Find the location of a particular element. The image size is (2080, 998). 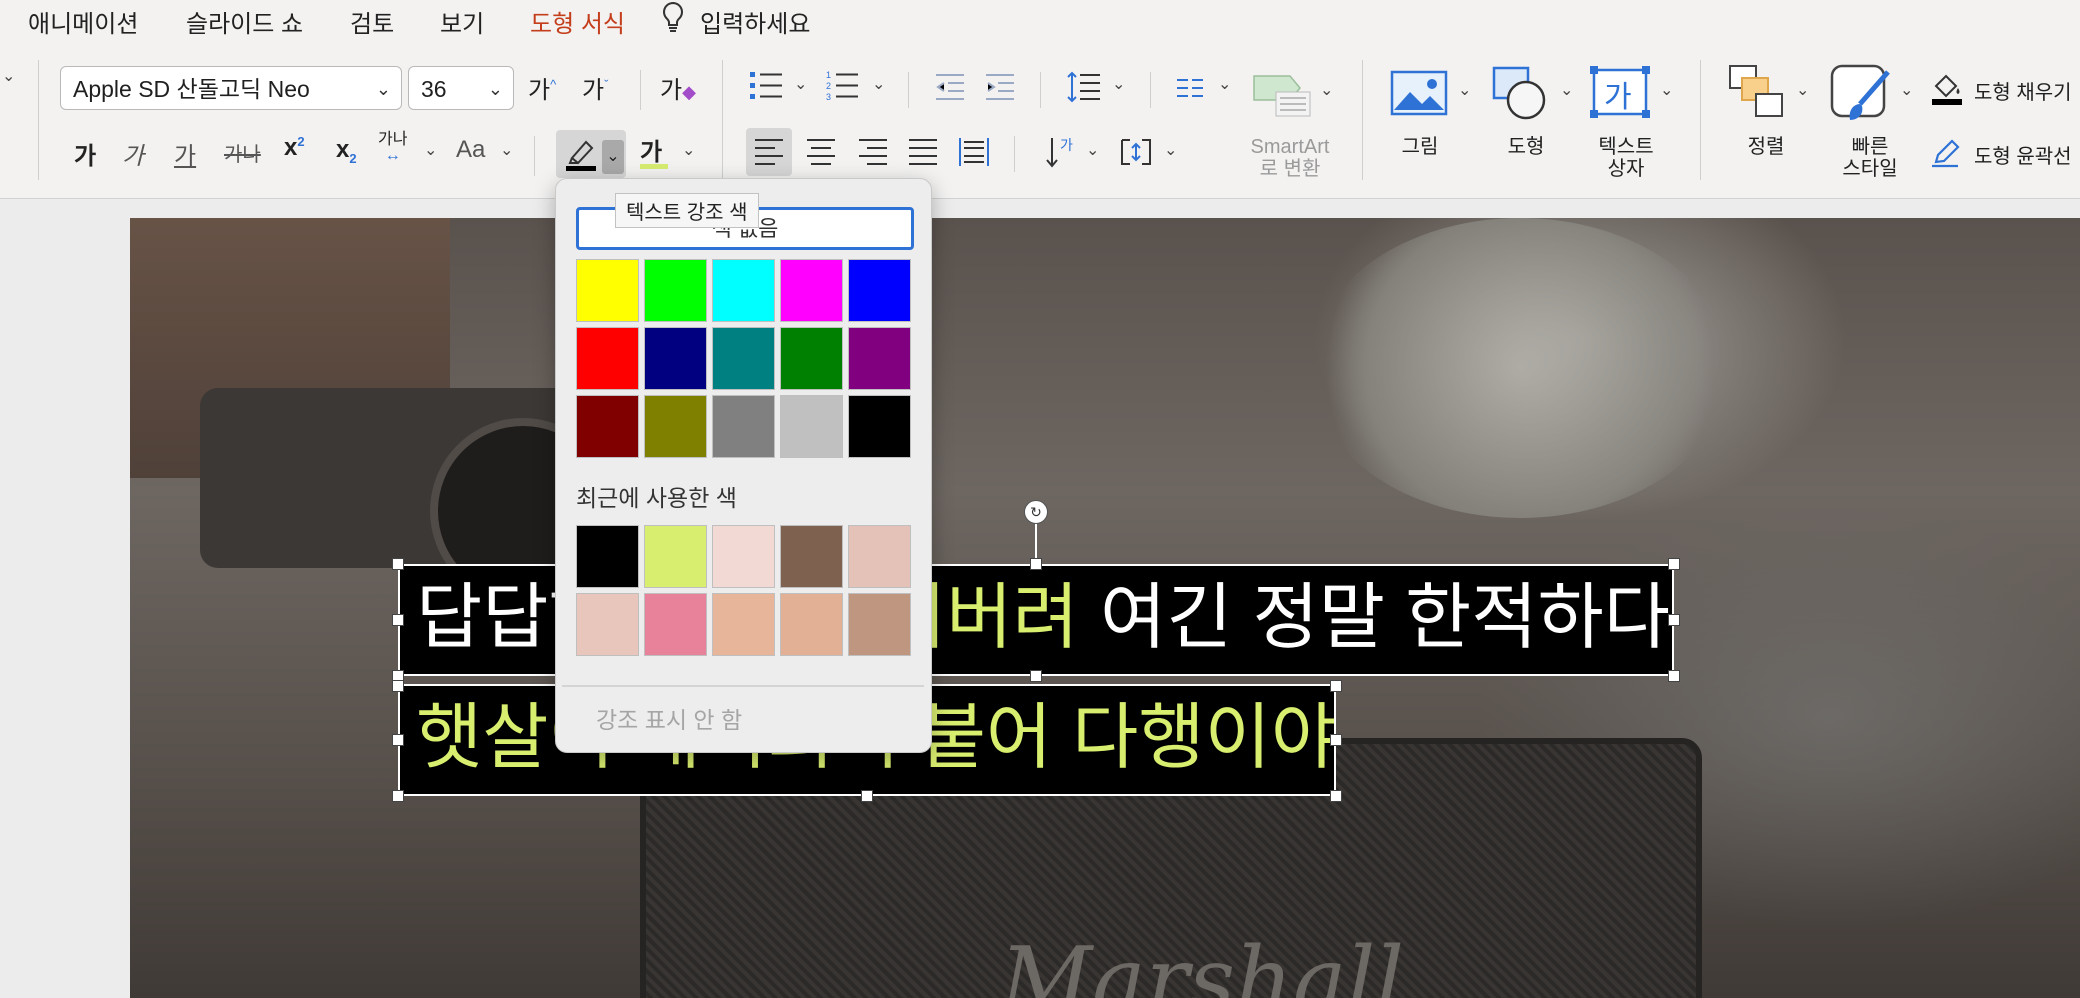

align-left-button is located at coordinates (769, 152).